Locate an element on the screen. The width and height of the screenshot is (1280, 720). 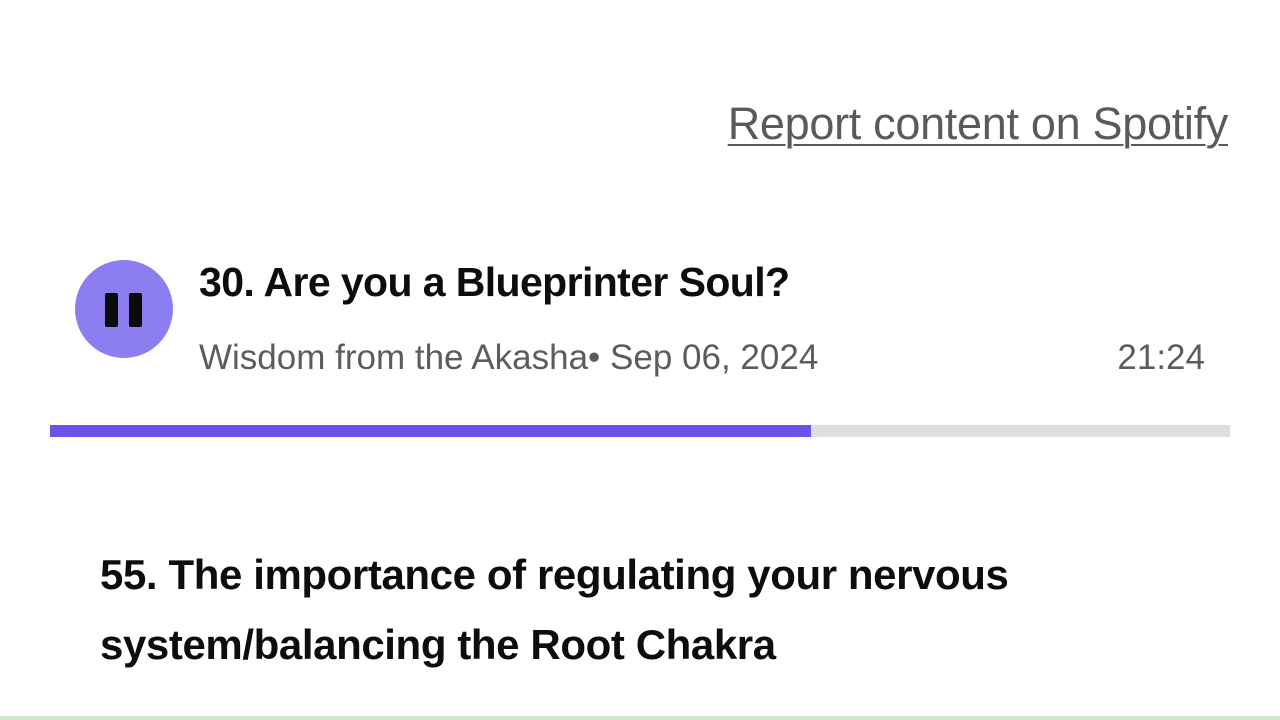
progress-fill is located at coordinates (431, 431).